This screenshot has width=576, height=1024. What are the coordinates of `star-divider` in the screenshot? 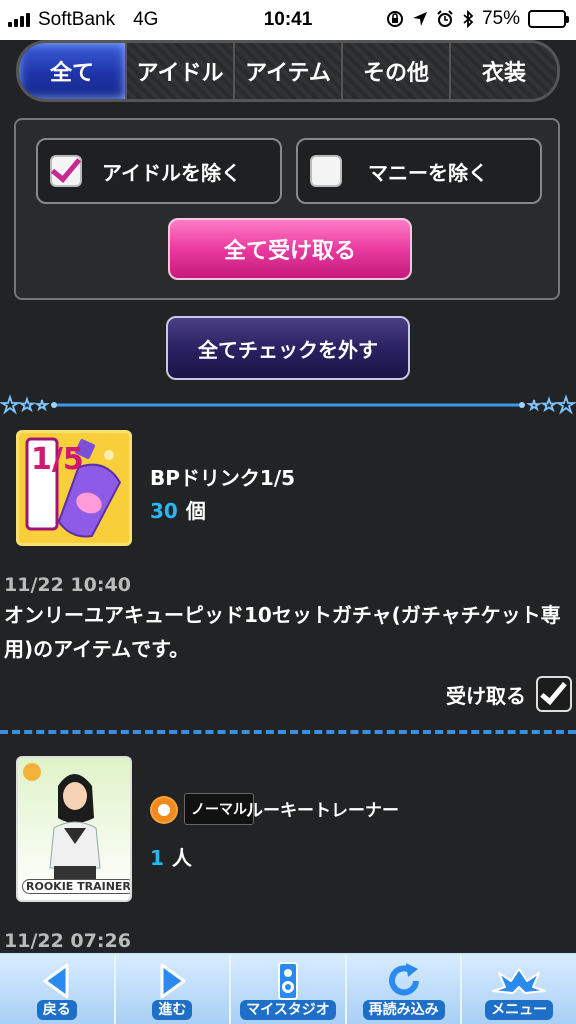 It's located at (288, 404).